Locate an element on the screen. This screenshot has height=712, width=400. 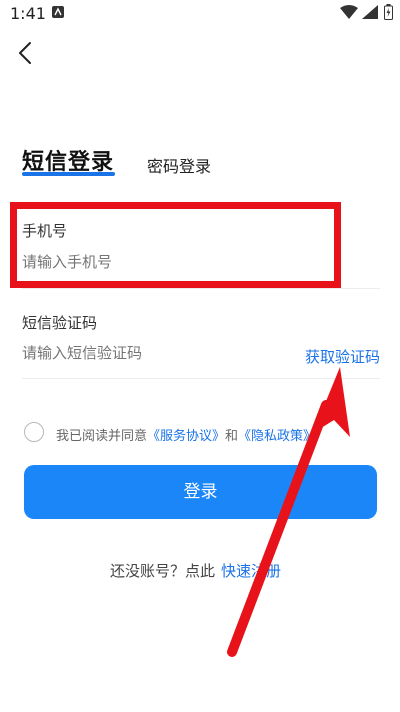
register-row: 还没账号？点此 快速注册 is located at coordinates (195, 570).